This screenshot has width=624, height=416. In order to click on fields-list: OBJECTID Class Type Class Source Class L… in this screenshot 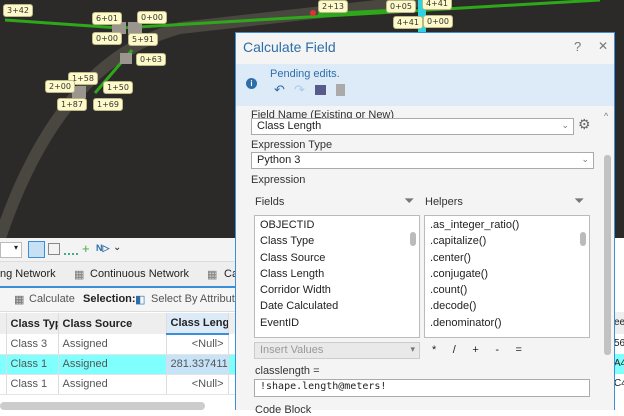, I will do `click(337, 276)`.